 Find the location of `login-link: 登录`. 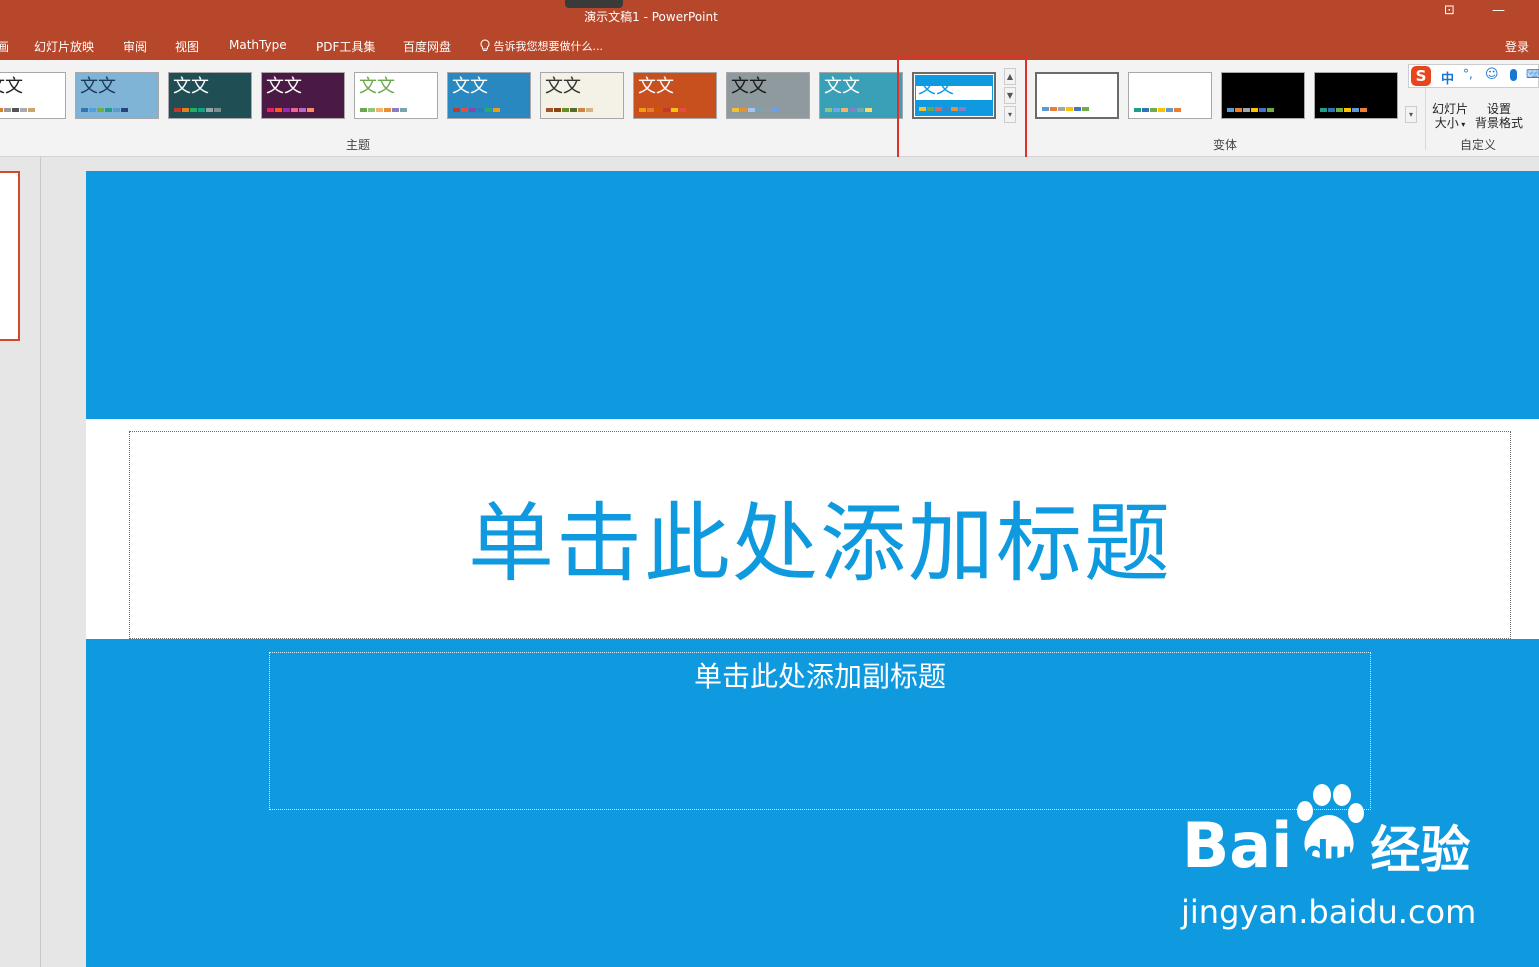

login-link: 登录 is located at coordinates (1517, 46).